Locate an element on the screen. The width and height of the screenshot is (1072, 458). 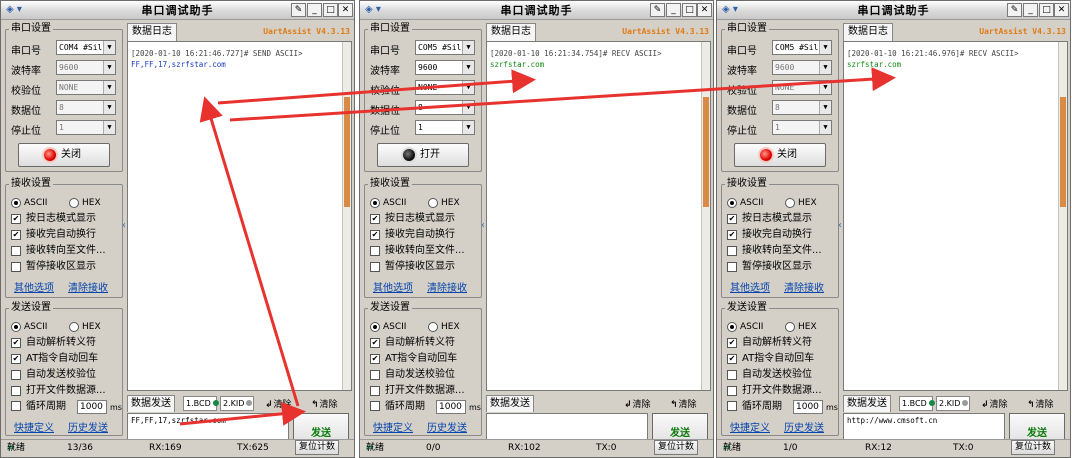
send-option-at-cr: ✔ AT指令自动回车 is located at coordinates (66, 360).